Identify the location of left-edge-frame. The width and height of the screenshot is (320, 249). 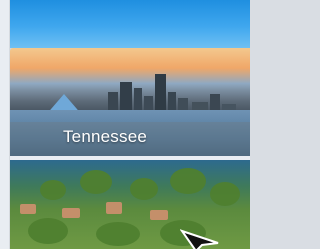
(5, 124).